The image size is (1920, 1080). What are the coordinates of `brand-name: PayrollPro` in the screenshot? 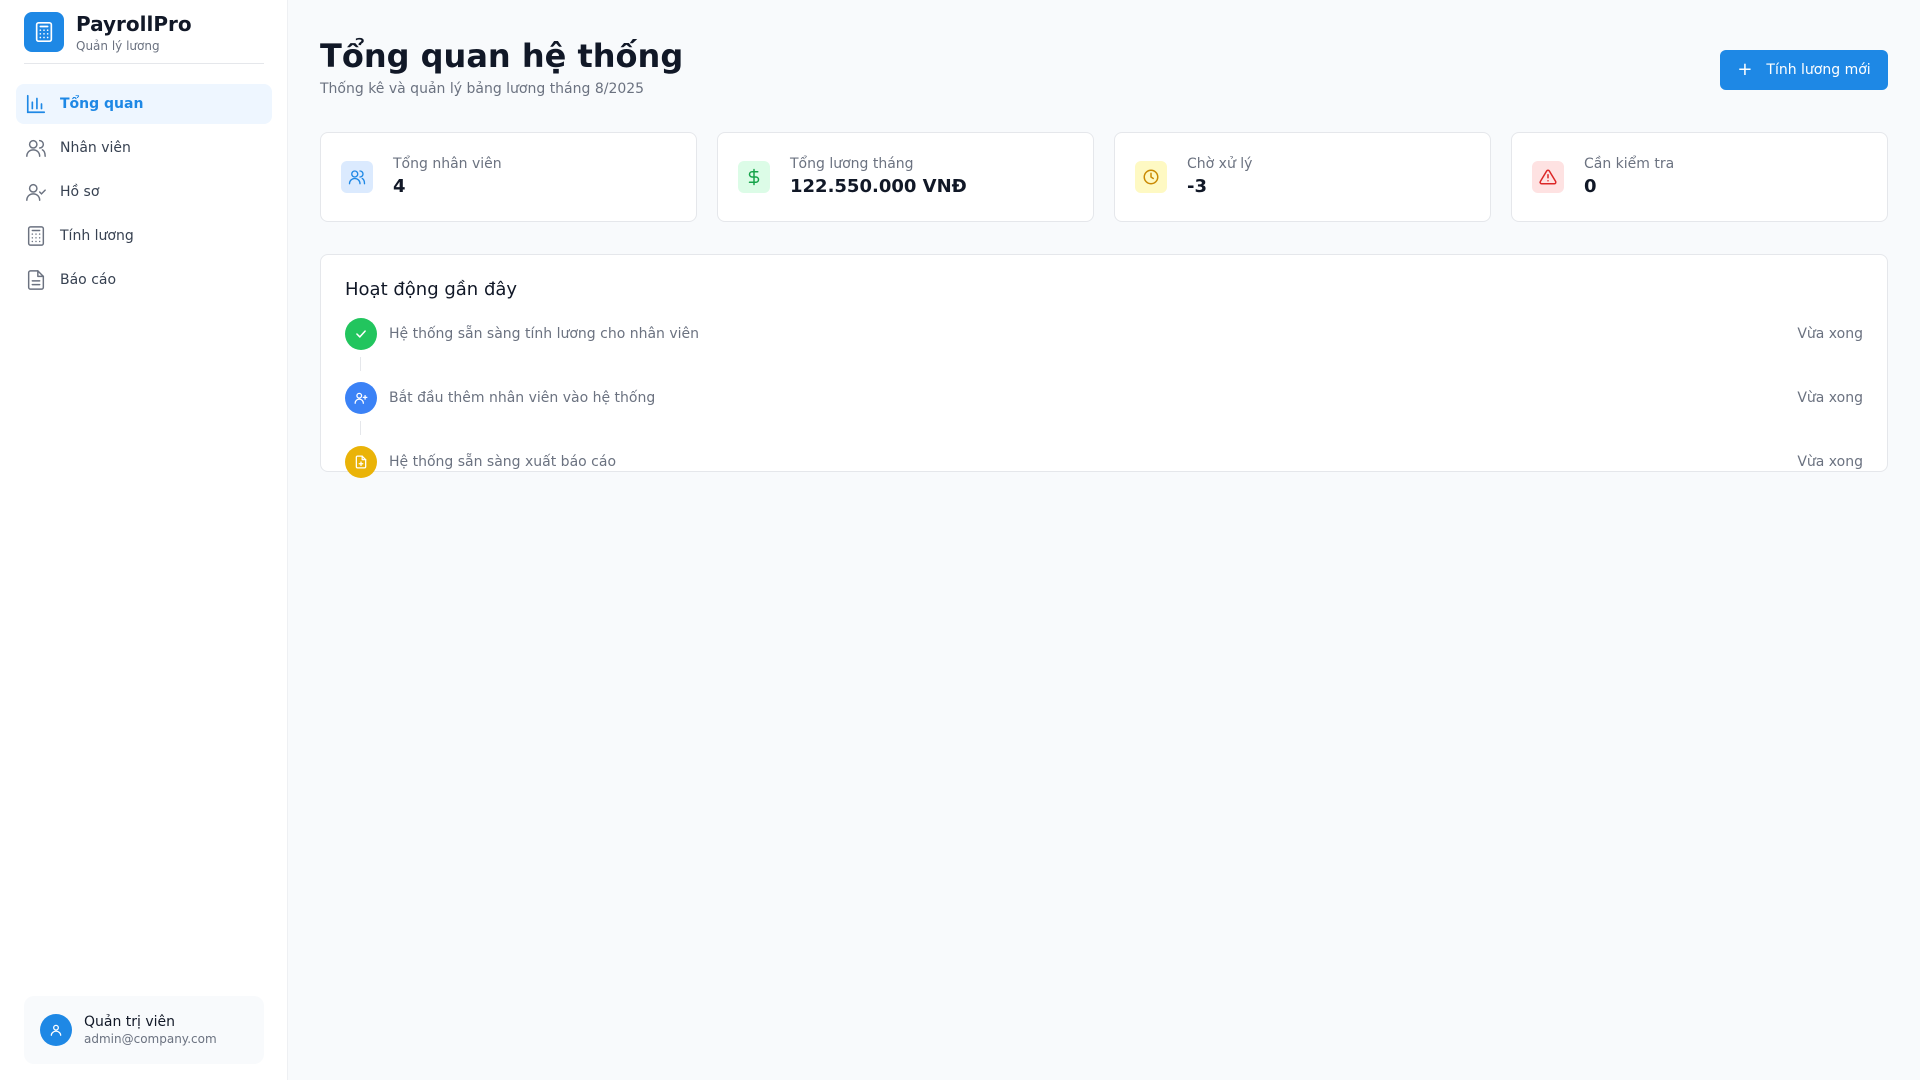 It's located at (134, 24).